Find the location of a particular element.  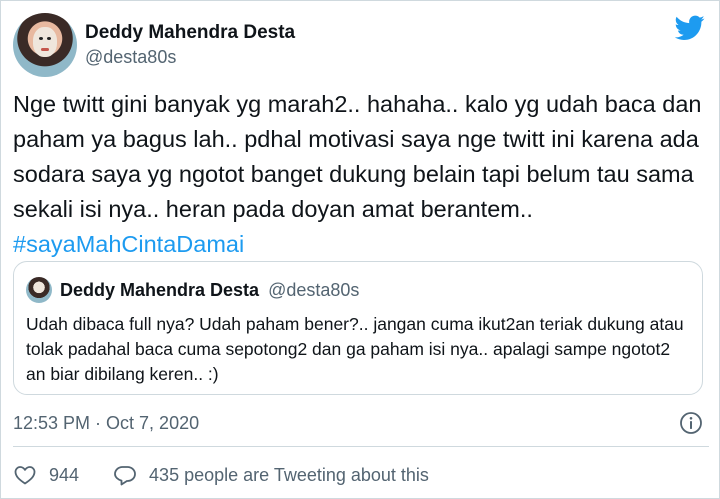

author-handle: @desta80s is located at coordinates (190, 57).